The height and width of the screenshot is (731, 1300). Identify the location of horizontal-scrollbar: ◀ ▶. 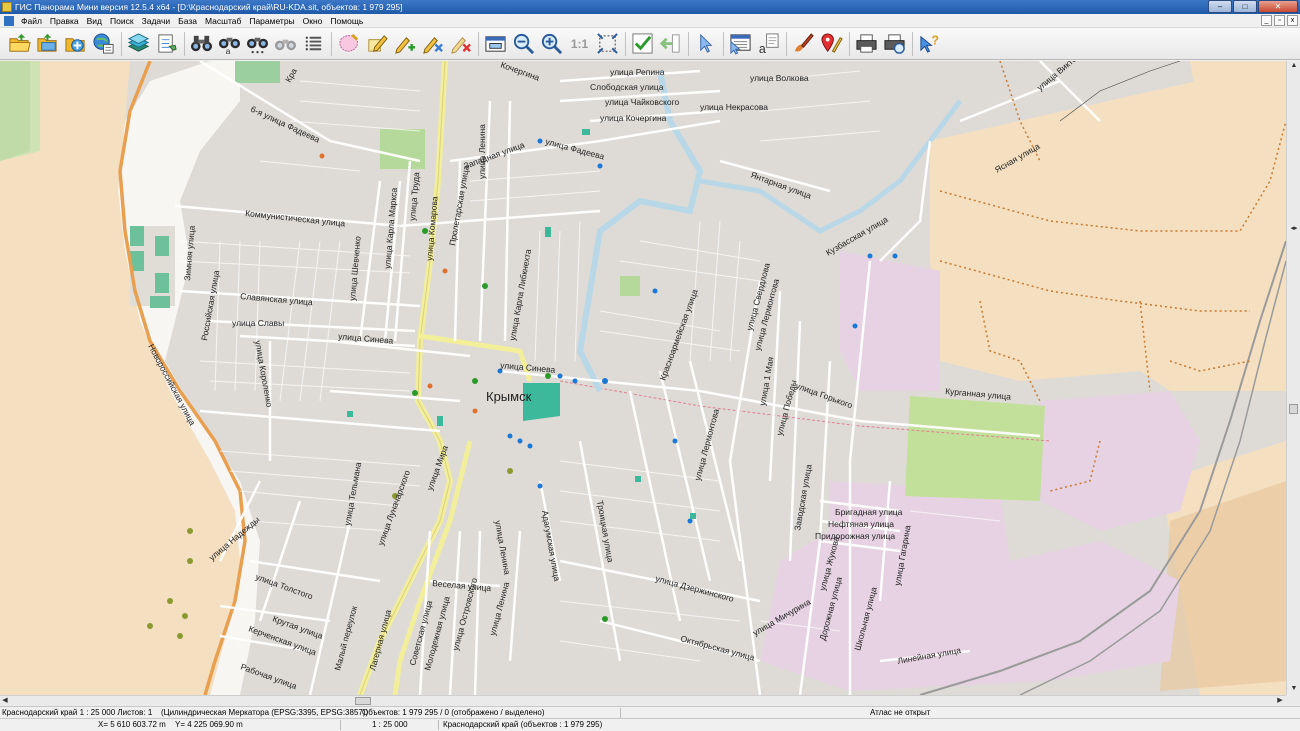
(643, 700).